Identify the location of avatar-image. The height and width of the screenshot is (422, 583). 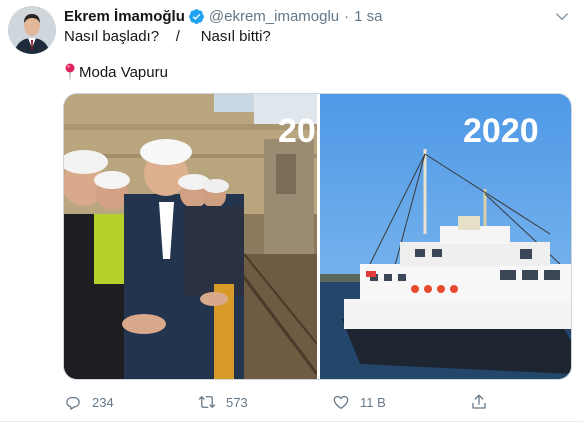
(32, 30).